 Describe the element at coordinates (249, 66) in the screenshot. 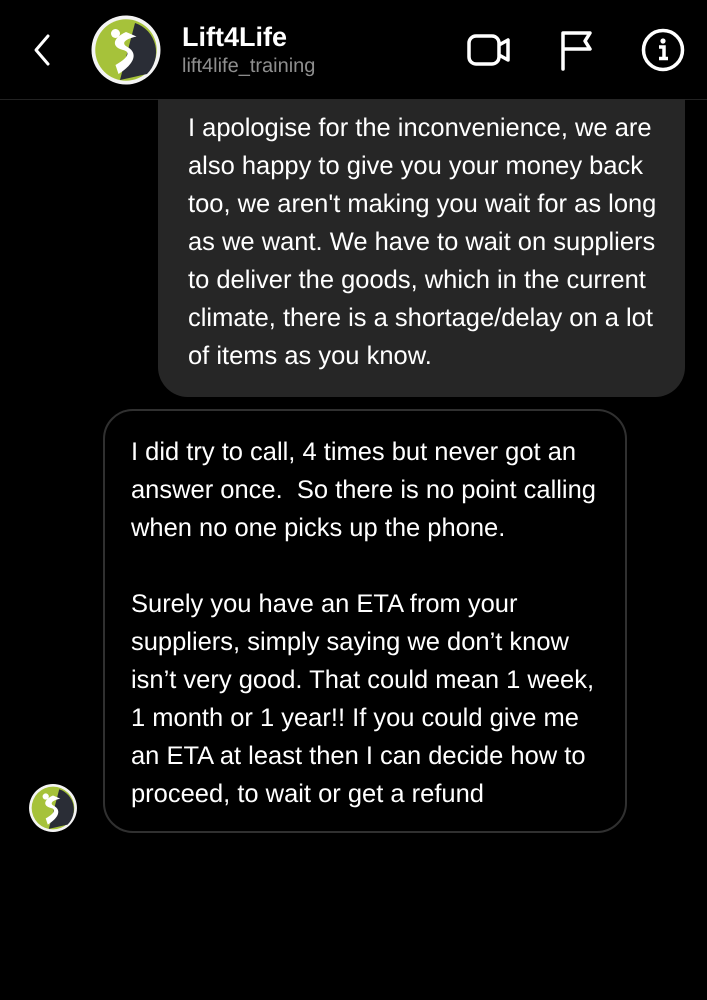

I see `contact-username: lift4life_training` at that location.